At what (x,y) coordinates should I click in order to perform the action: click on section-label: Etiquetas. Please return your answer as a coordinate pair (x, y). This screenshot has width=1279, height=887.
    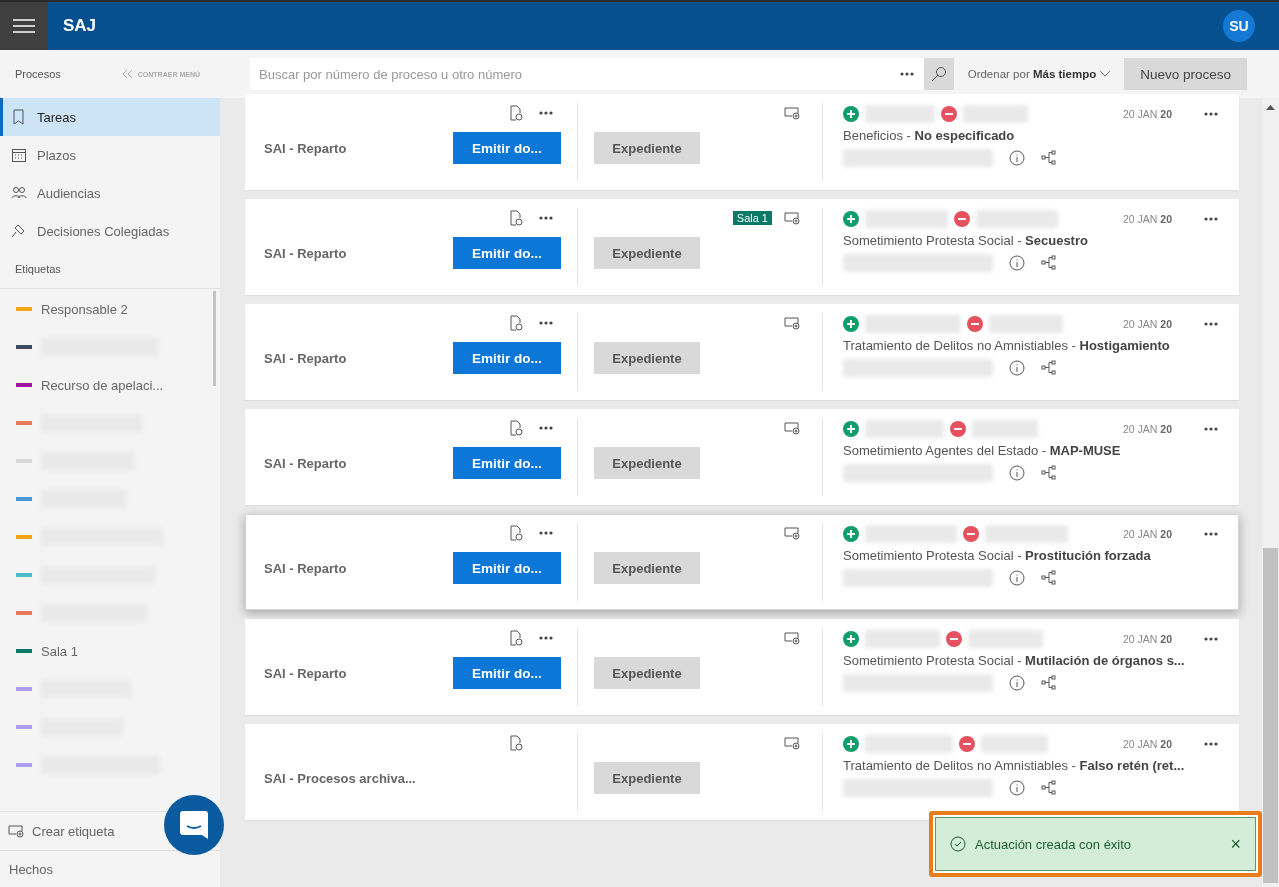
    Looking at the image, I should click on (38, 269).